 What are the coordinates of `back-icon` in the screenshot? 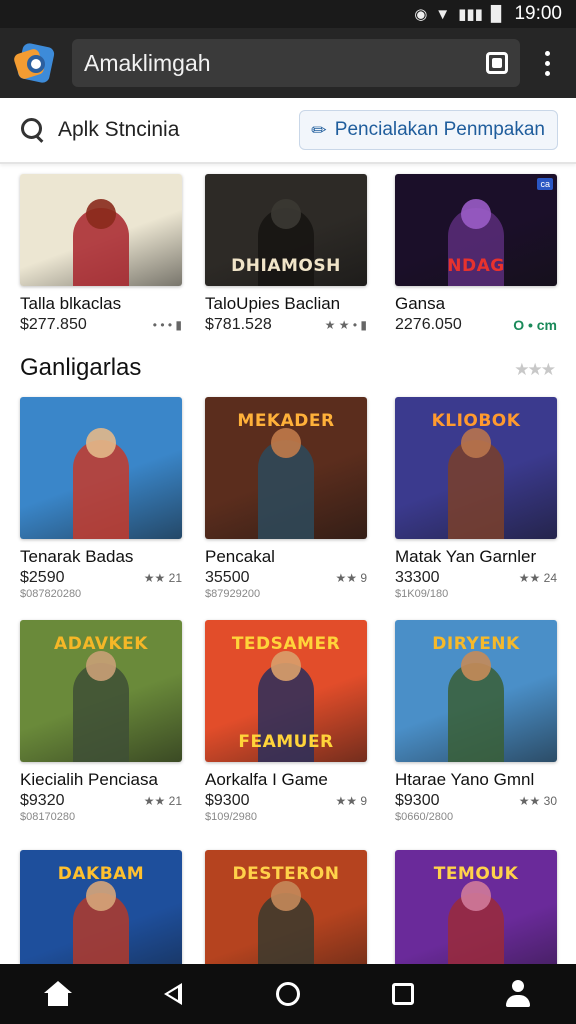 It's located at (172, 994).